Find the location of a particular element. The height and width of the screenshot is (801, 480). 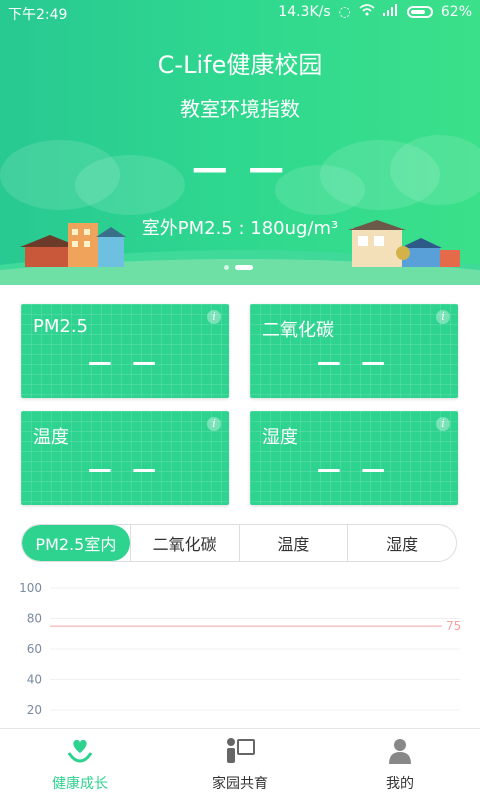

carousel-dots is located at coordinates (238, 267).